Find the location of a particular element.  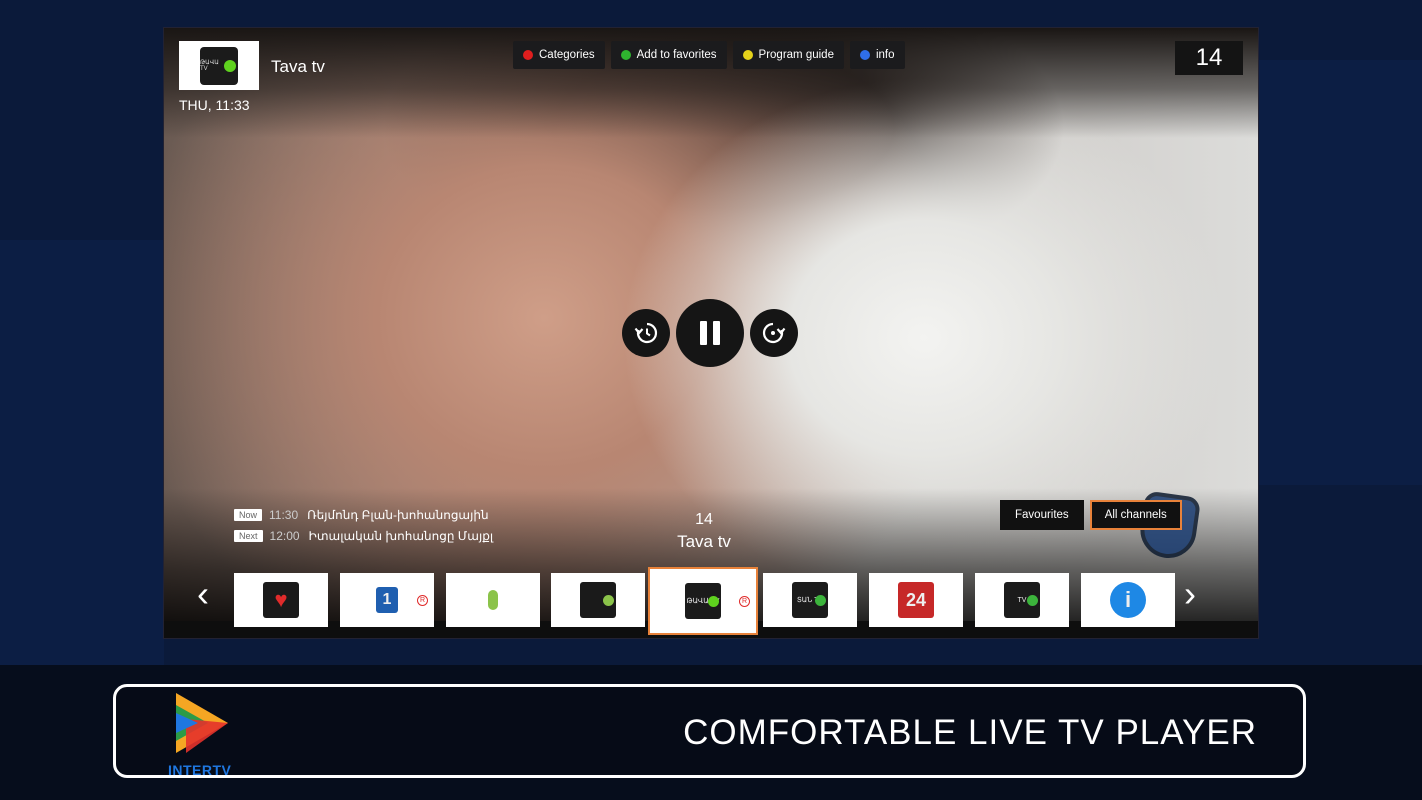

first-channel-logo: 1 is located at coordinates (387, 600).